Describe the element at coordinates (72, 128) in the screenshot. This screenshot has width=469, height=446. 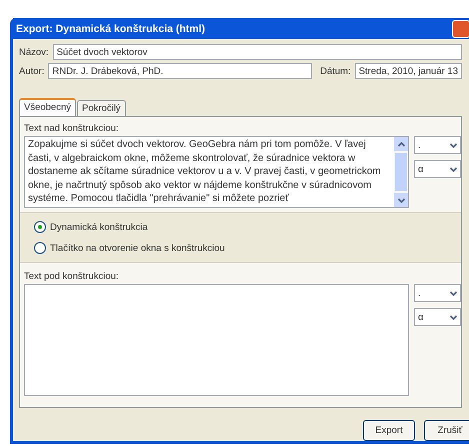
I see `section-label: Text nad konštrukciou:` at that location.